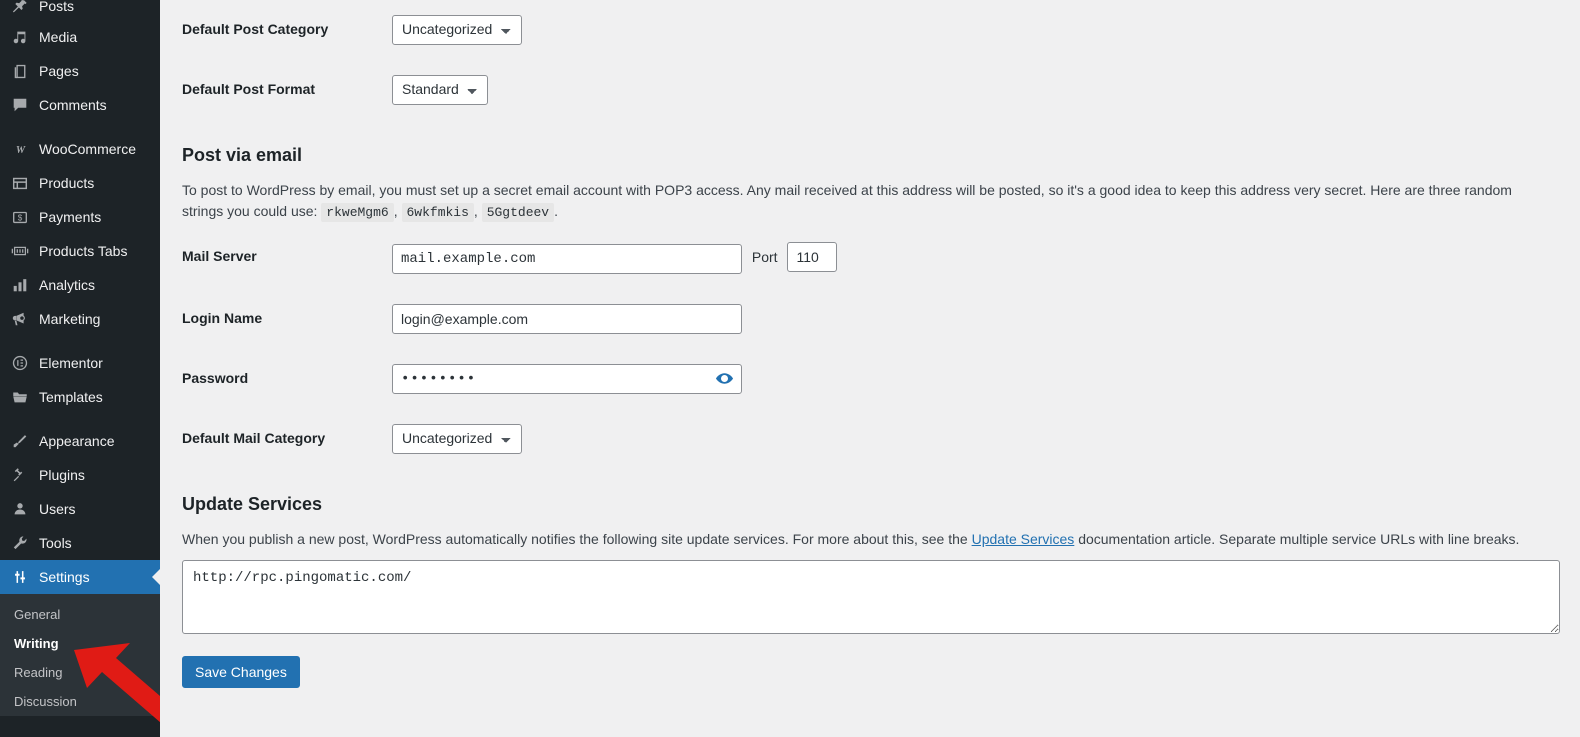  What do you see at coordinates (20, 105) in the screenshot?
I see `comments-icon` at bounding box center [20, 105].